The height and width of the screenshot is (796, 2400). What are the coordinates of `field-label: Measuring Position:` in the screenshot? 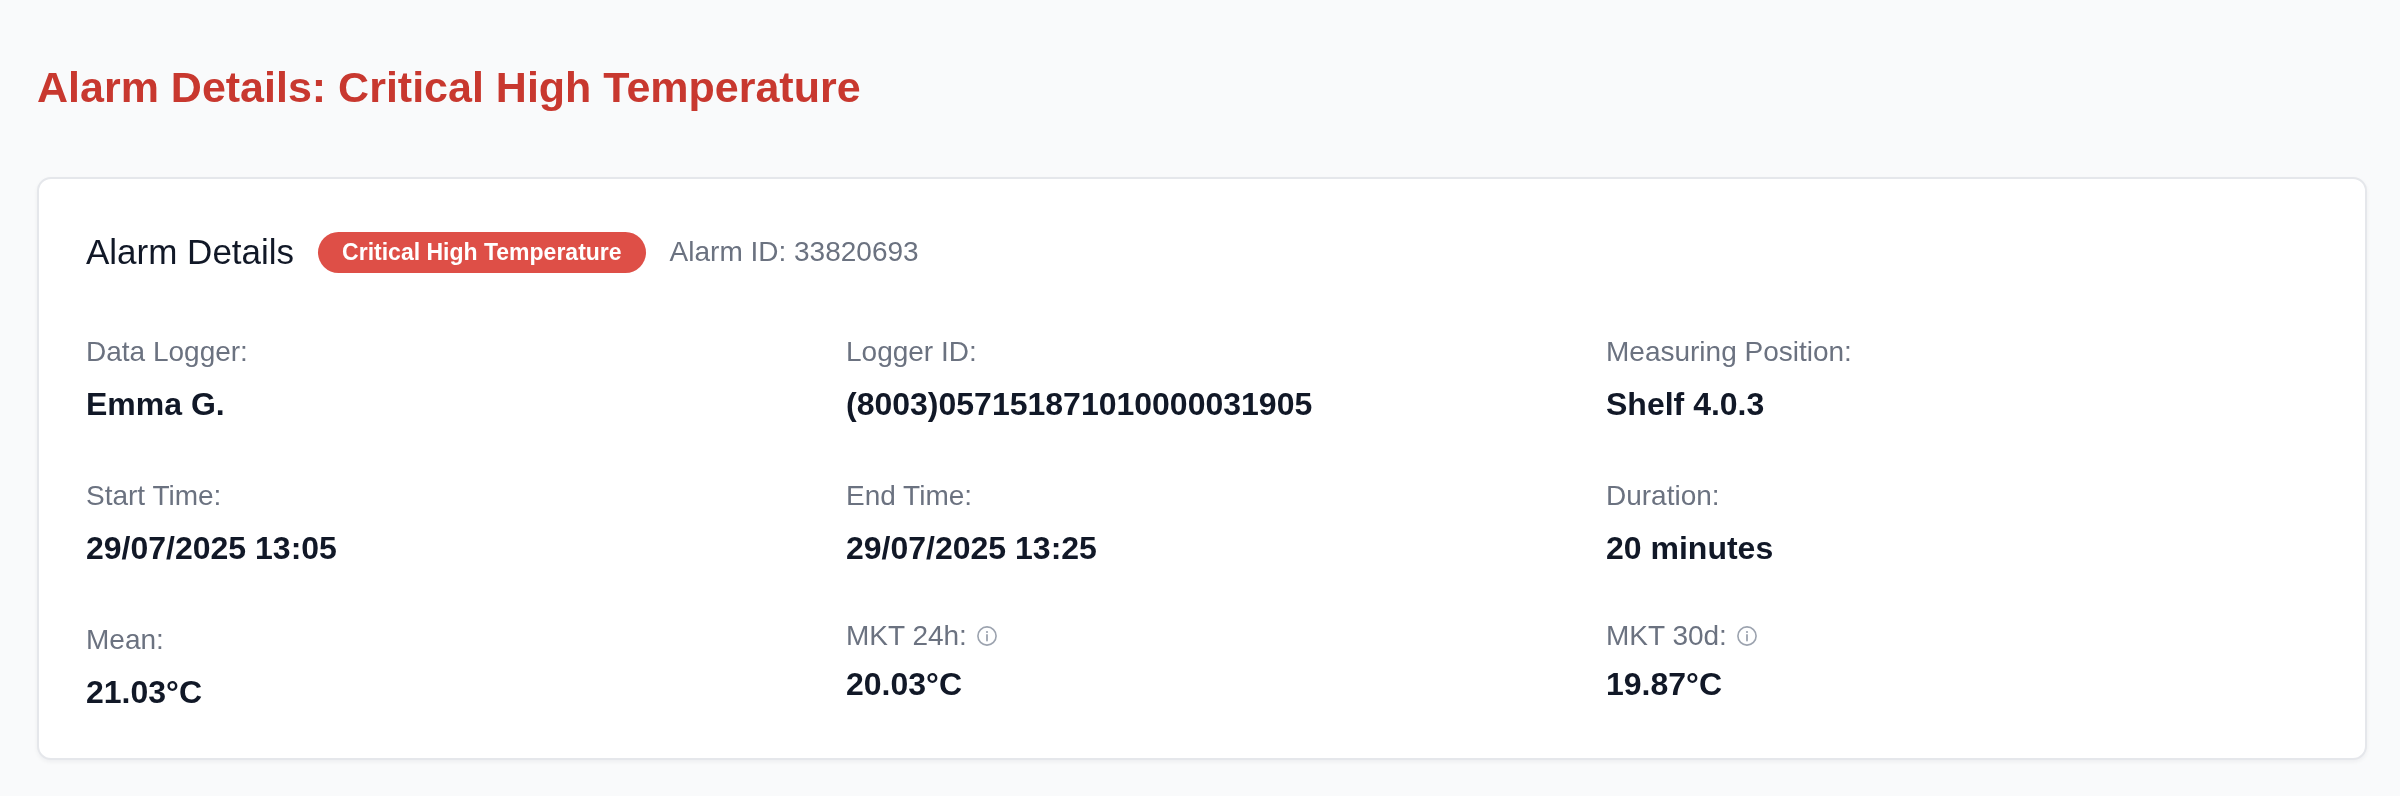 It's located at (1729, 352).